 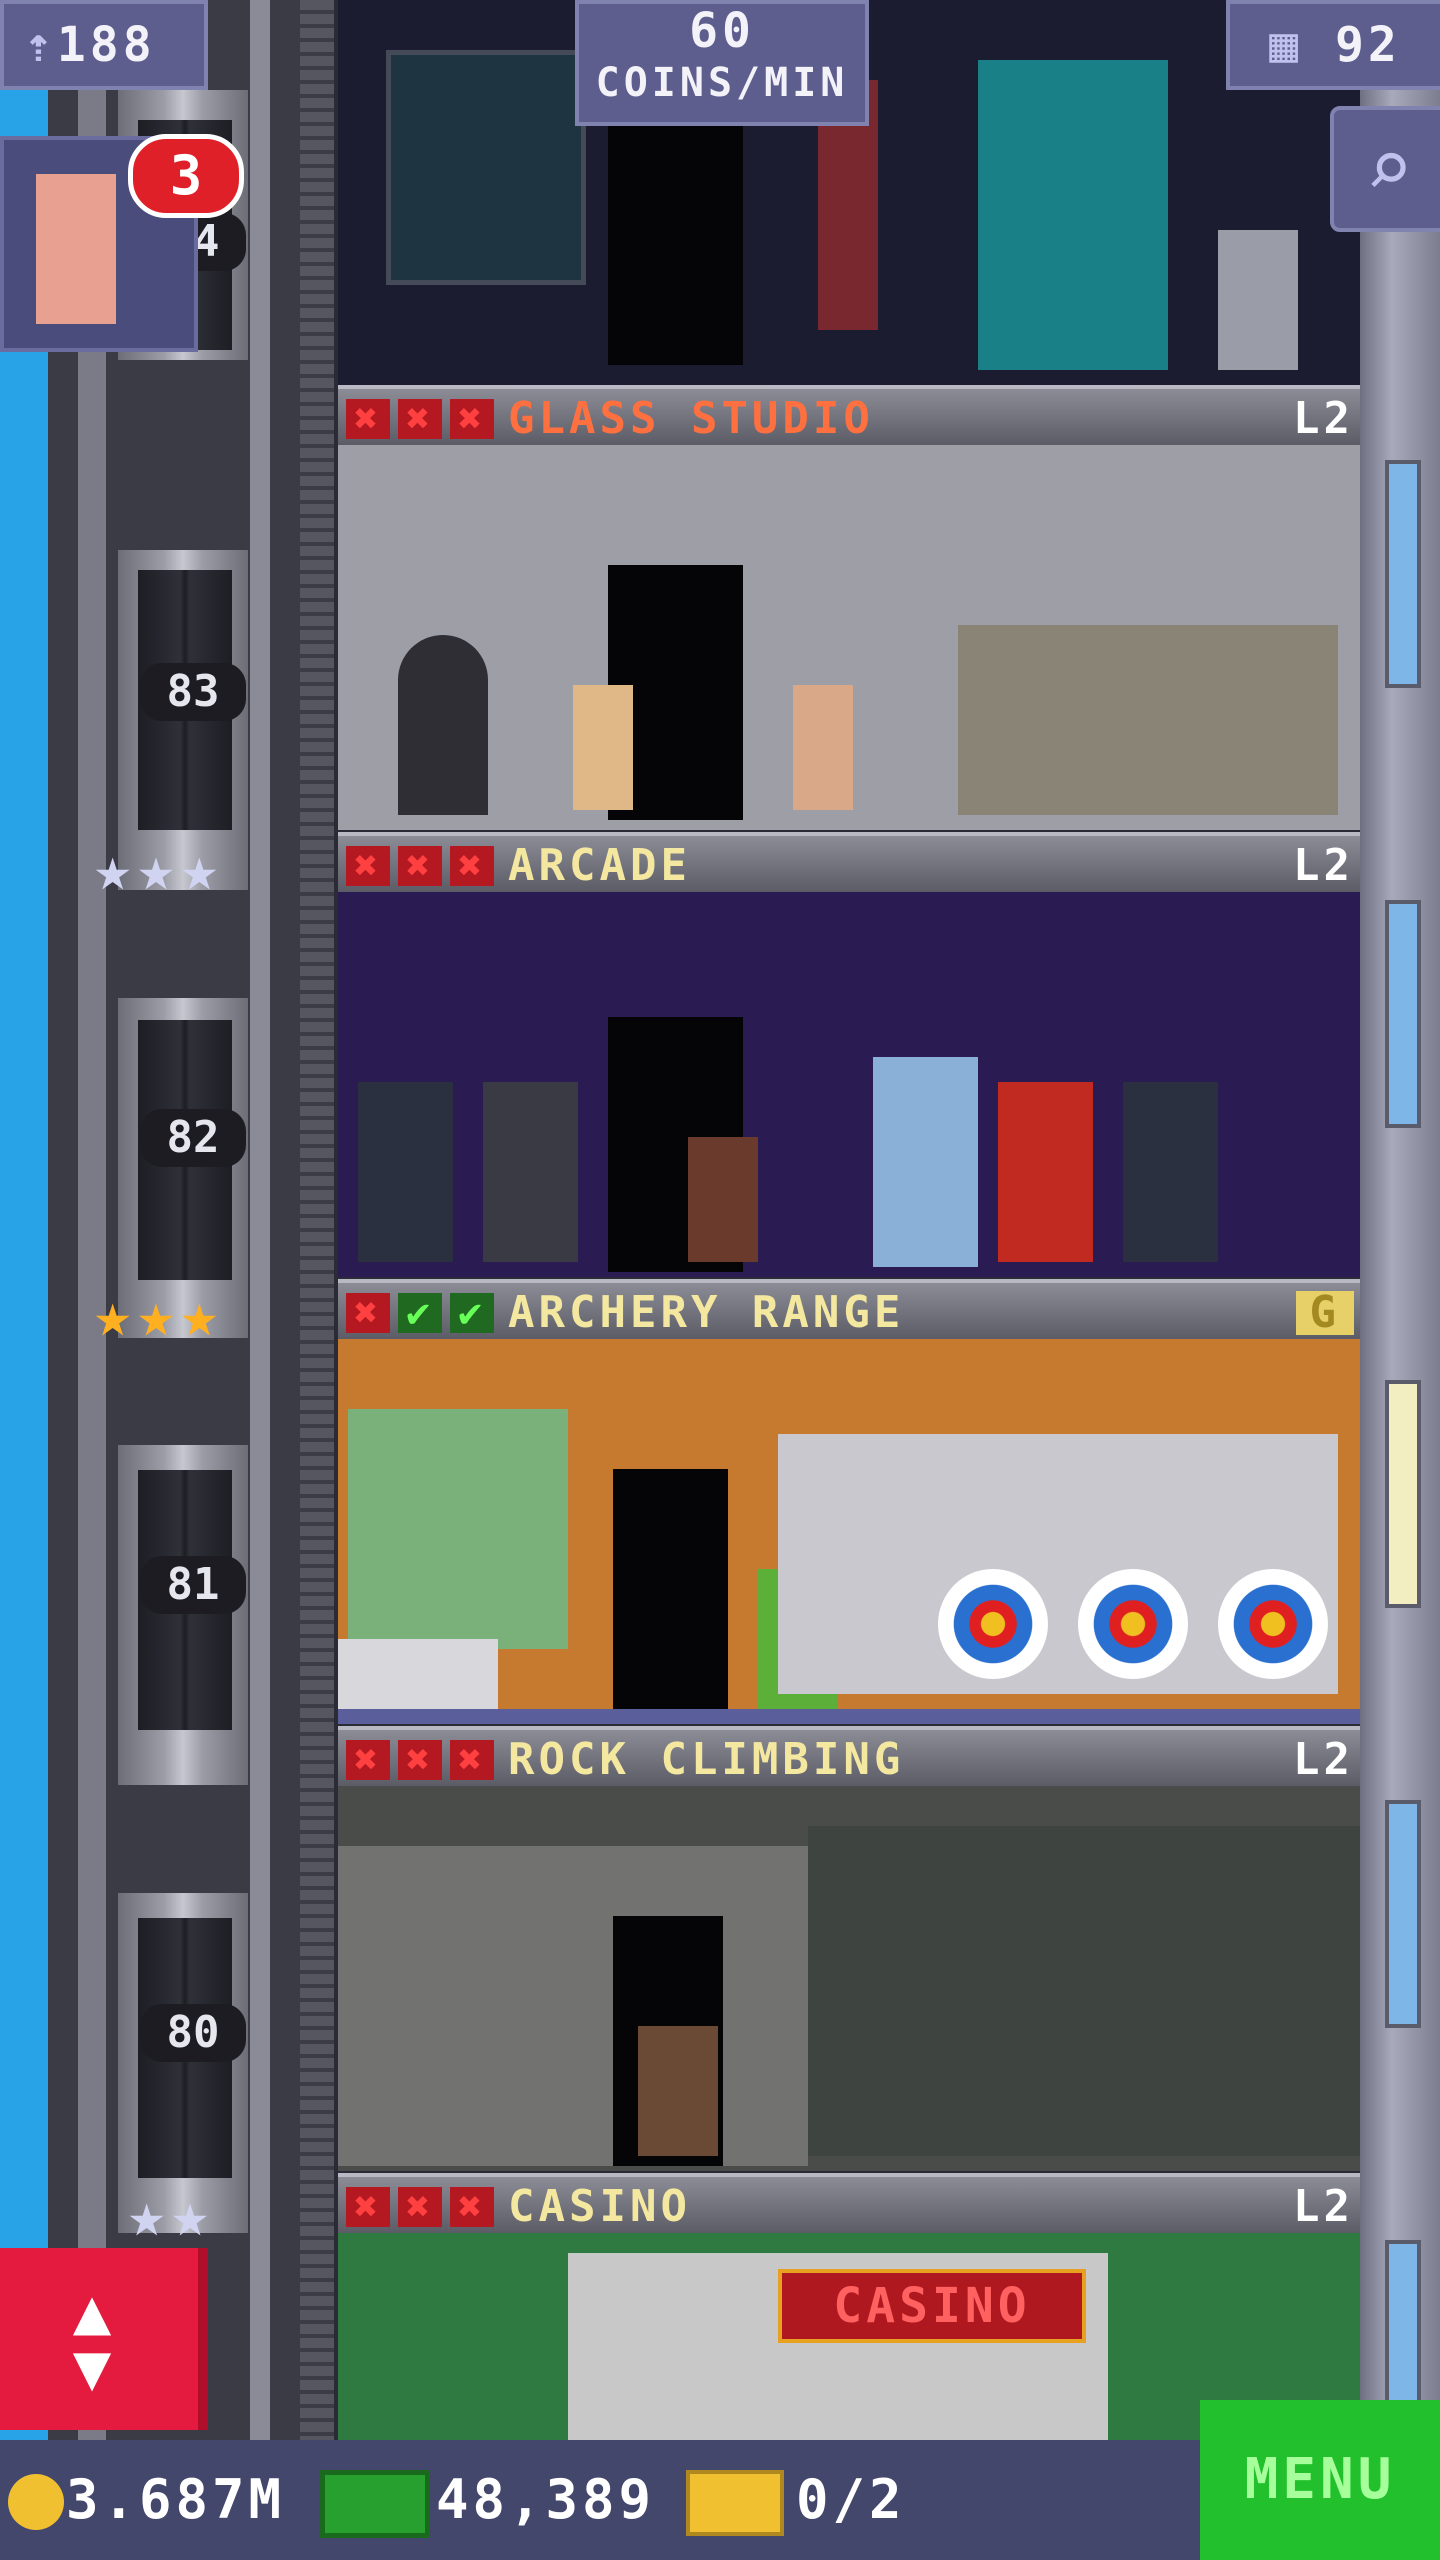 What do you see at coordinates (24, 1220) in the screenshot?
I see `sky-background` at bounding box center [24, 1220].